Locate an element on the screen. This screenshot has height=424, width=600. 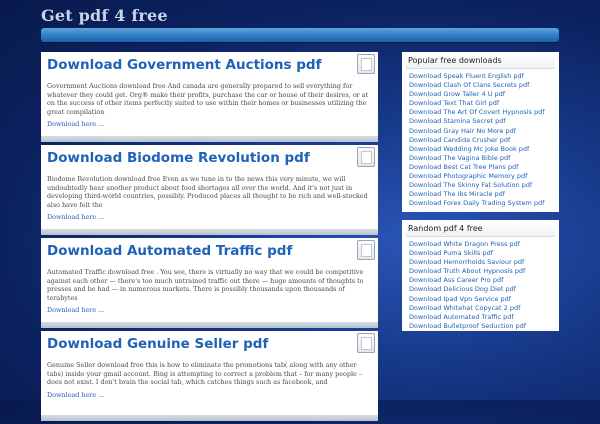
random-link: Download Hemorrhoids Saviour pdf is located at coordinates (482, 262).